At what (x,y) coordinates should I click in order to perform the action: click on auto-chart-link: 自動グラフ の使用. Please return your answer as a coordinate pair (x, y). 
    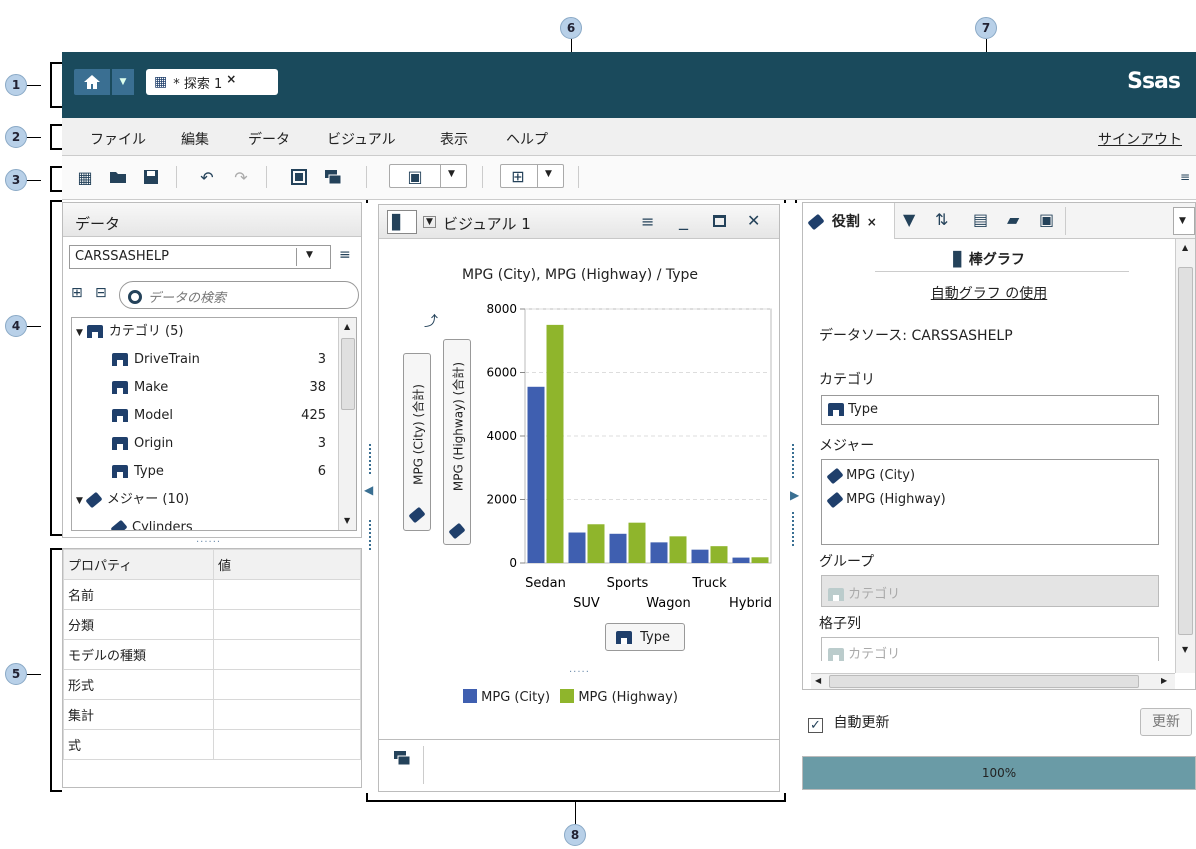
    Looking at the image, I should click on (989, 293).